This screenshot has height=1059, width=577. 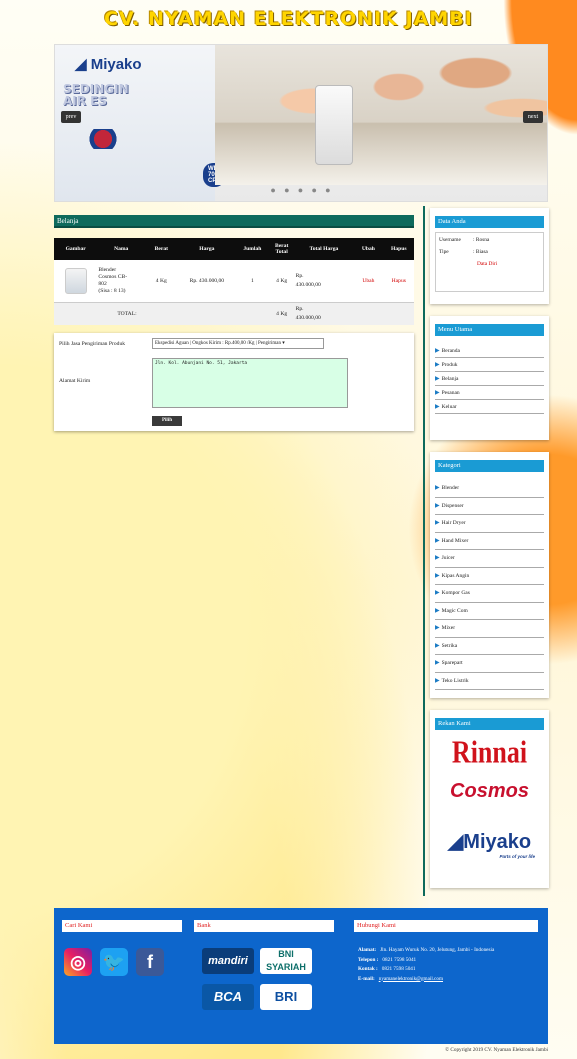 What do you see at coordinates (324, 313) in the screenshot?
I see `total-price: Rp. 430.000,00` at bounding box center [324, 313].